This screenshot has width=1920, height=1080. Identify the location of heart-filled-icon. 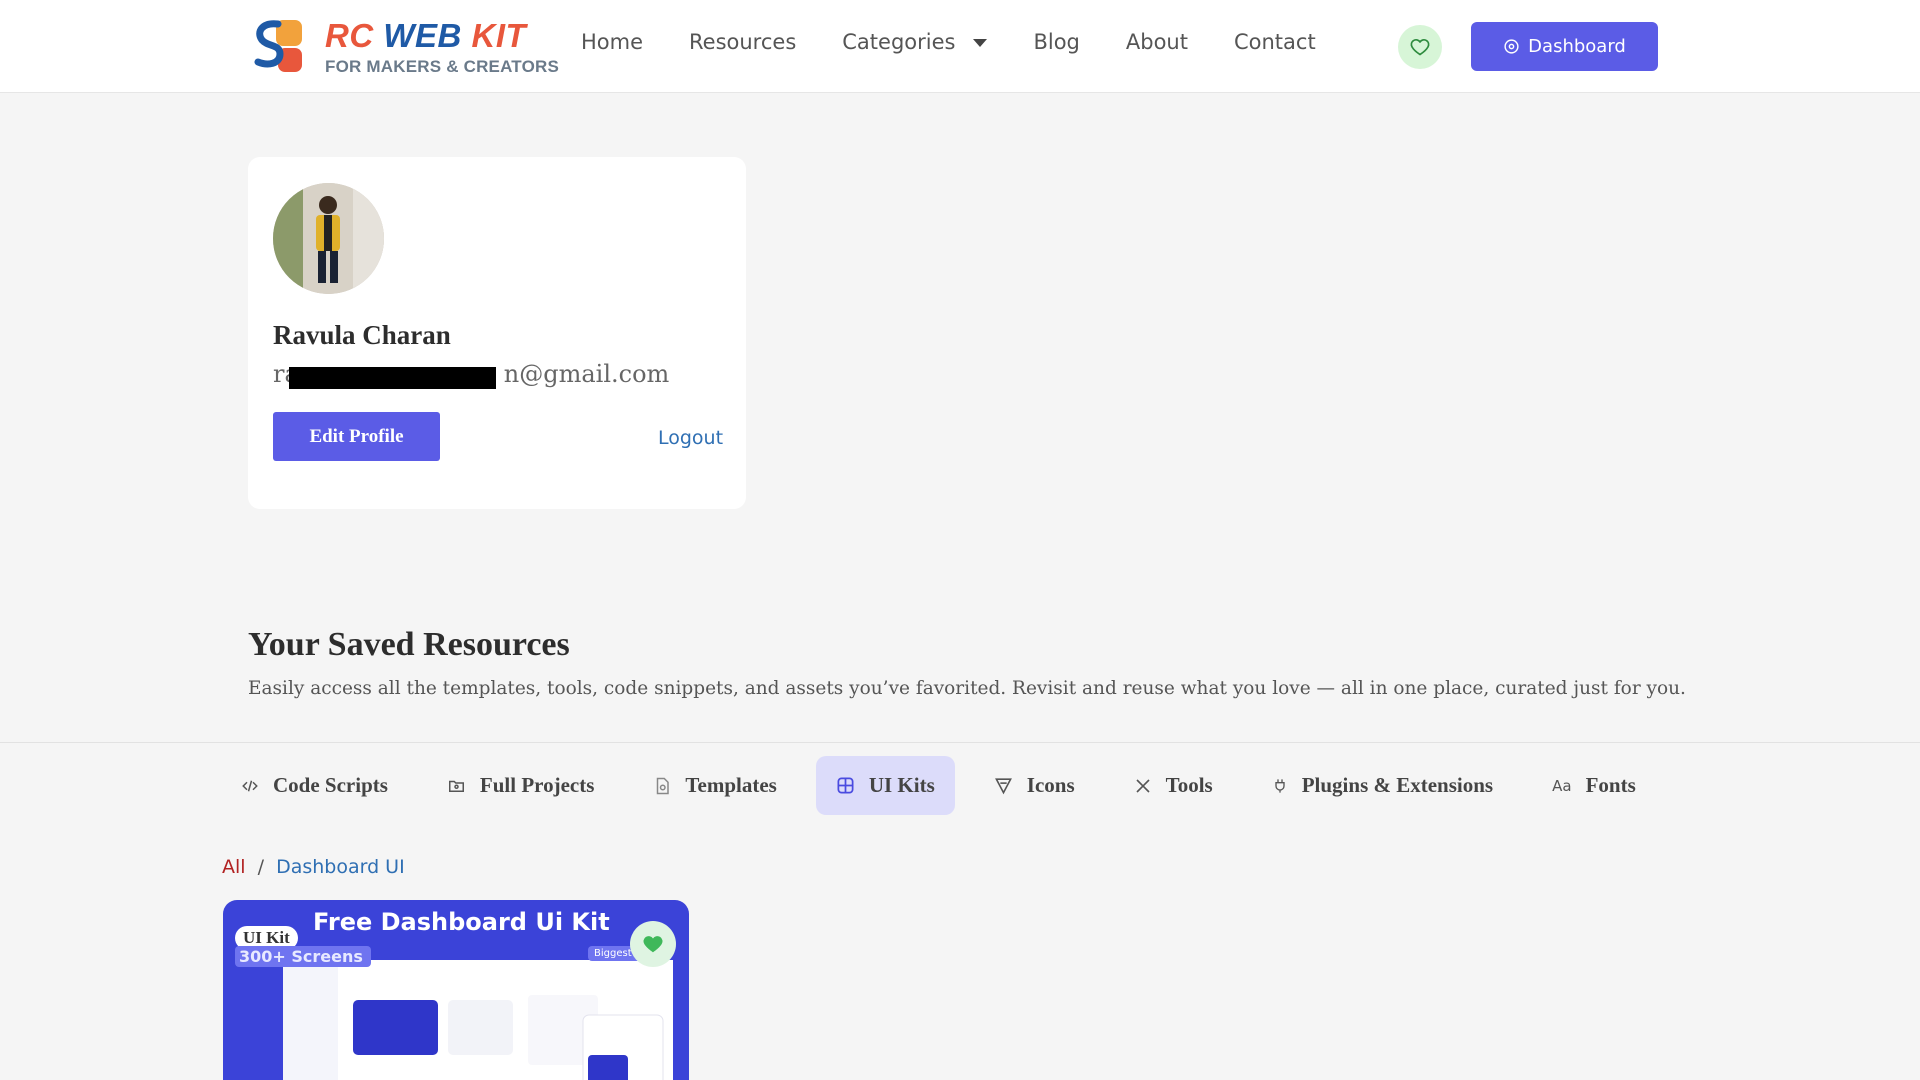
(653, 944).